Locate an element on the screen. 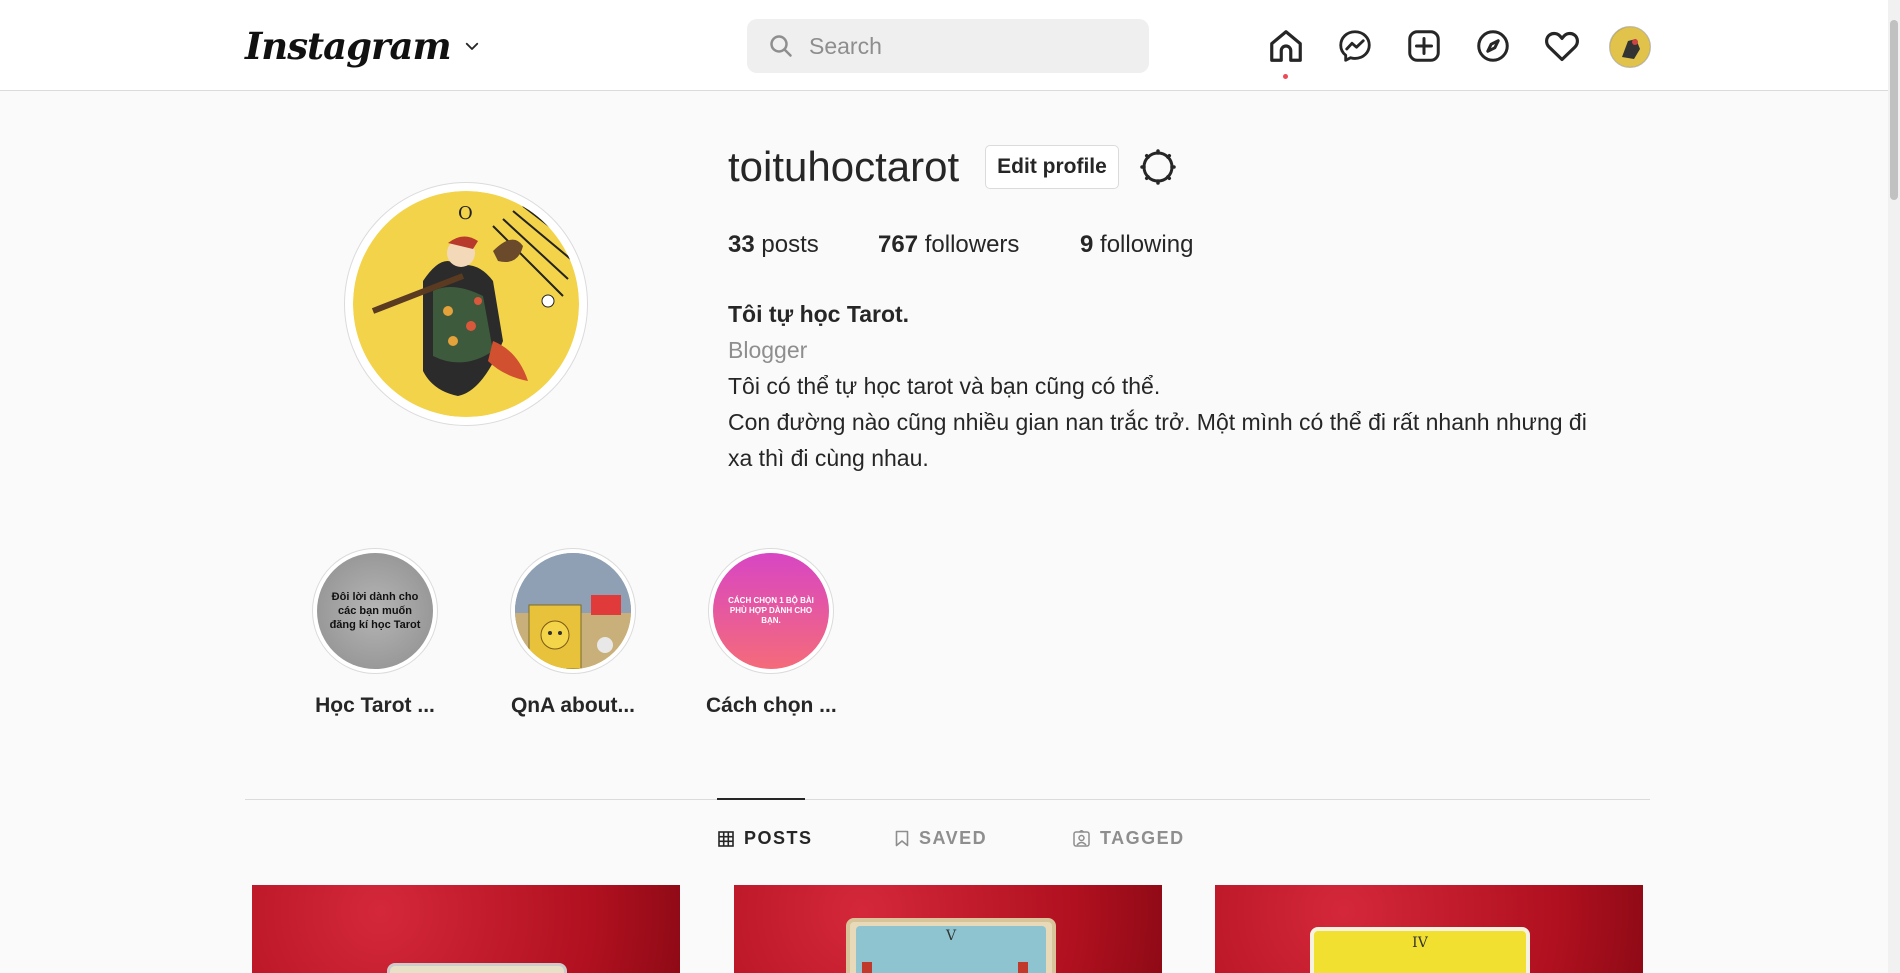  profile-avatar is located at coordinates (1630, 47).